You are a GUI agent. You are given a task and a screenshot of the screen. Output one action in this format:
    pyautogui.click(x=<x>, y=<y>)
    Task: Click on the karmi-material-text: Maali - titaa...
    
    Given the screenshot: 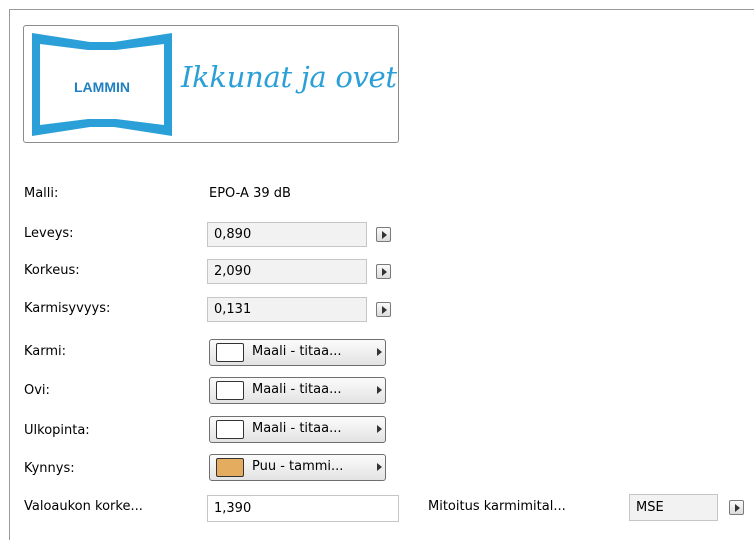 What is the action you would take?
    pyautogui.click(x=297, y=351)
    